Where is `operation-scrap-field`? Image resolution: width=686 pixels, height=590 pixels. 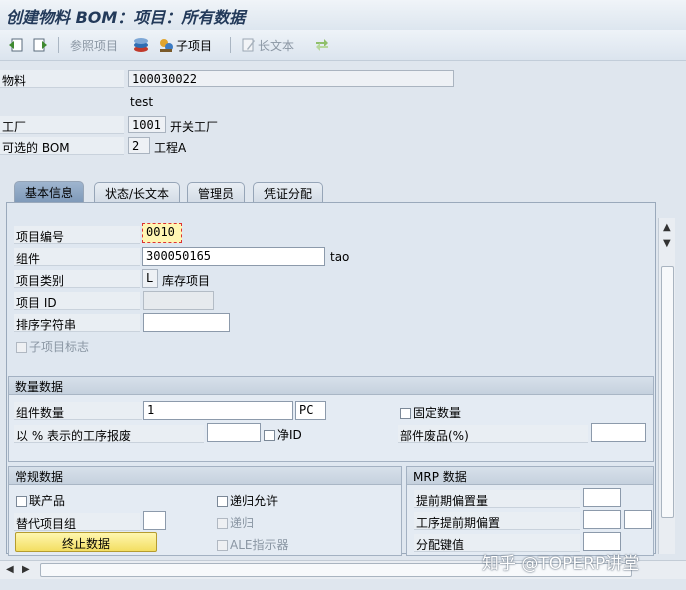
operation-scrap-field is located at coordinates (234, 432).